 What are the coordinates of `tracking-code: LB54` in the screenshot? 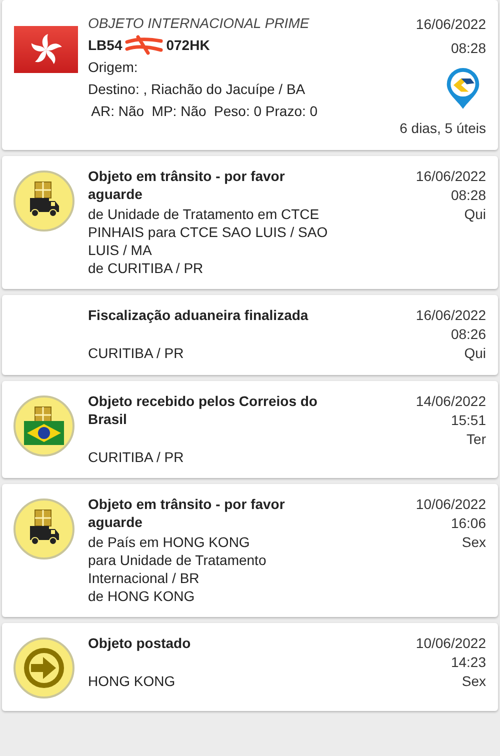 It's located at (105, 45).